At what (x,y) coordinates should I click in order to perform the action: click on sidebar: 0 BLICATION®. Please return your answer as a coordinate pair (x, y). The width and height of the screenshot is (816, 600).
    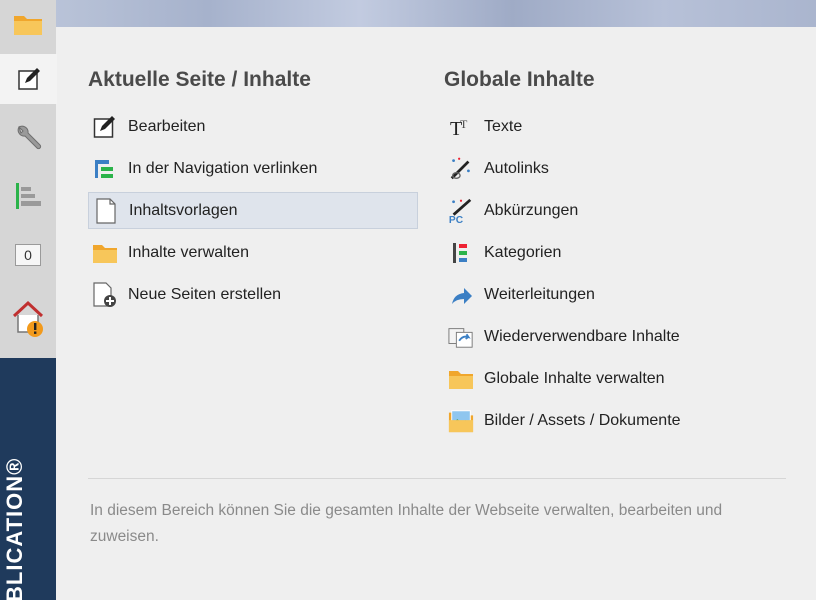
    Looking at the image, I should click on (28, 300).